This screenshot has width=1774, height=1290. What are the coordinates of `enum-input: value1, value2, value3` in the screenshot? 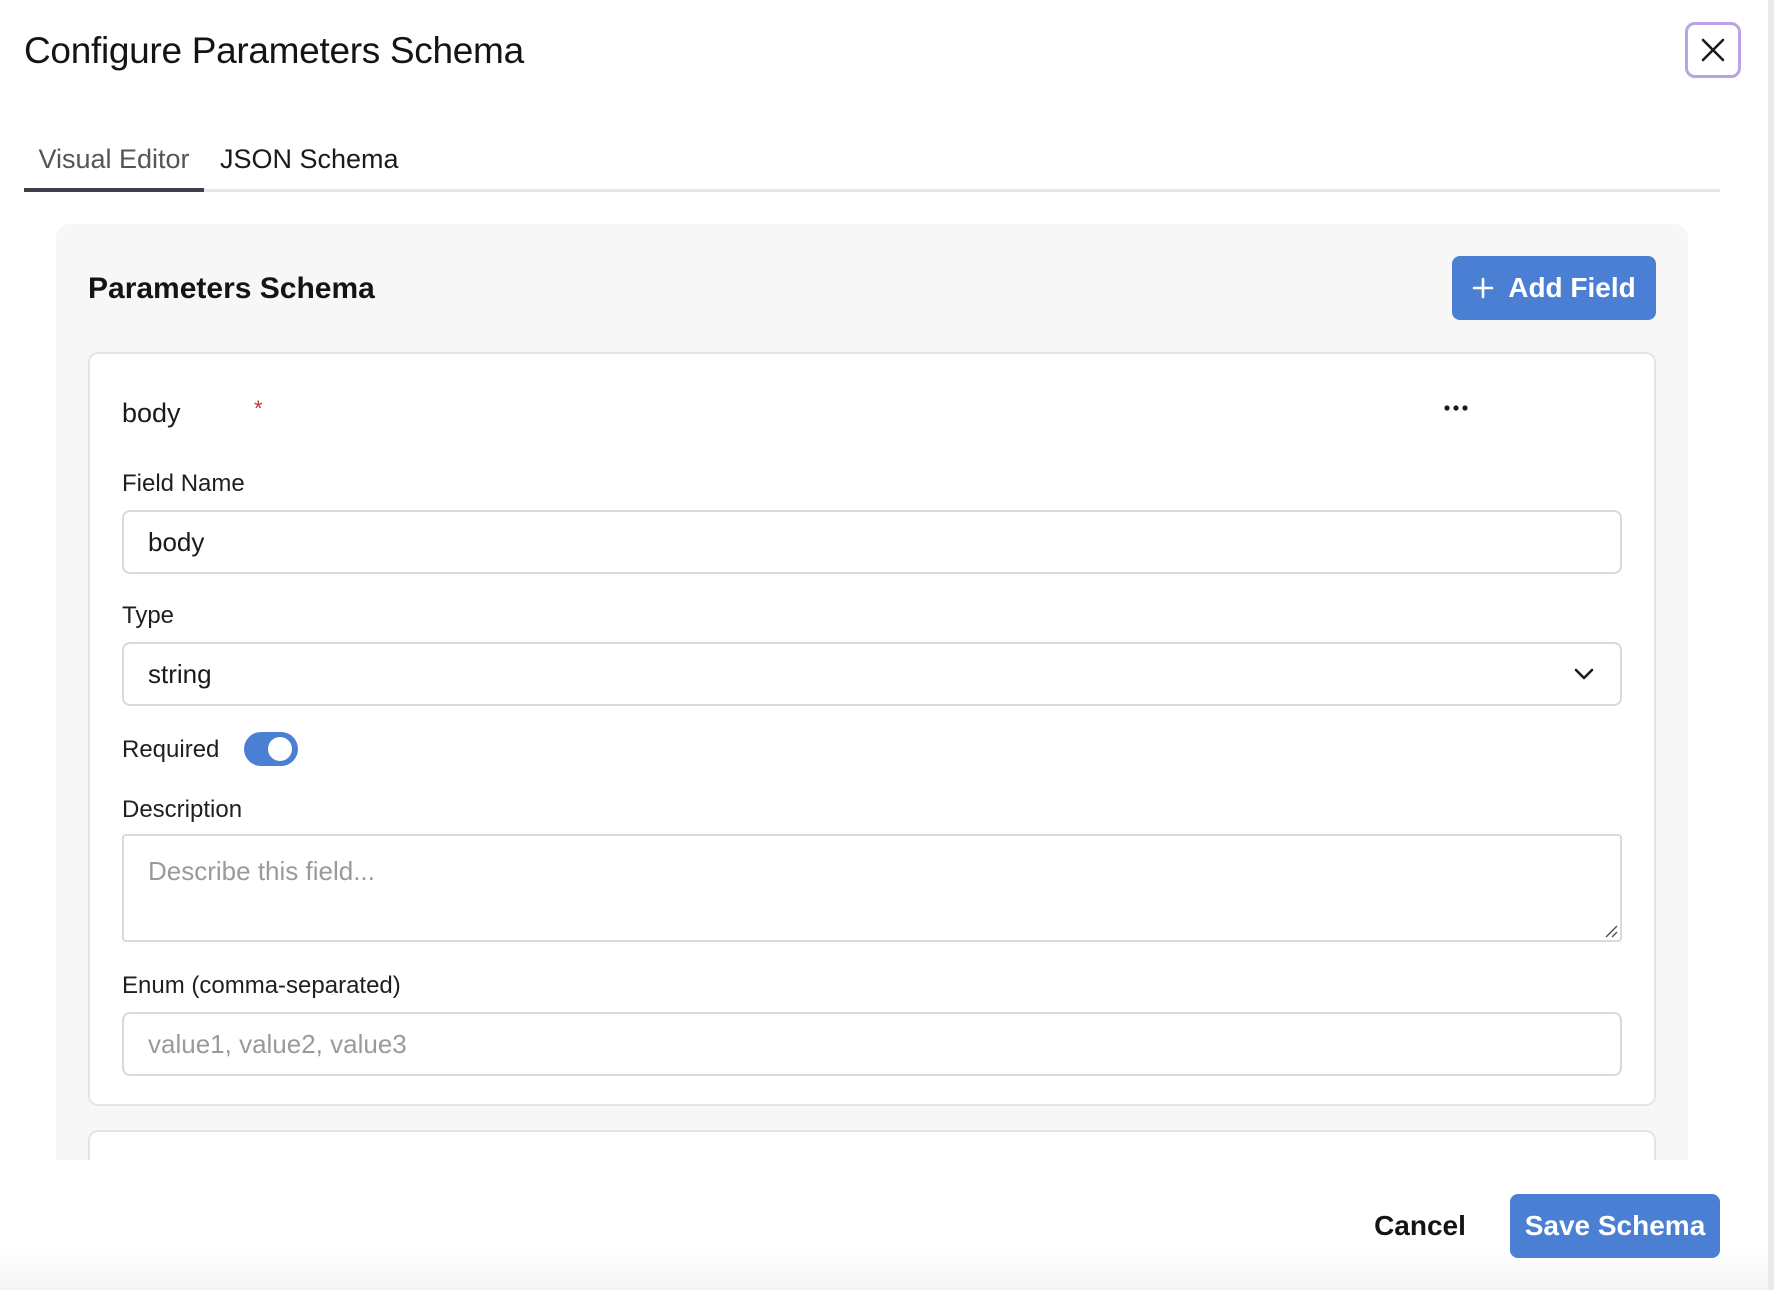 It's located at (872, 1044).